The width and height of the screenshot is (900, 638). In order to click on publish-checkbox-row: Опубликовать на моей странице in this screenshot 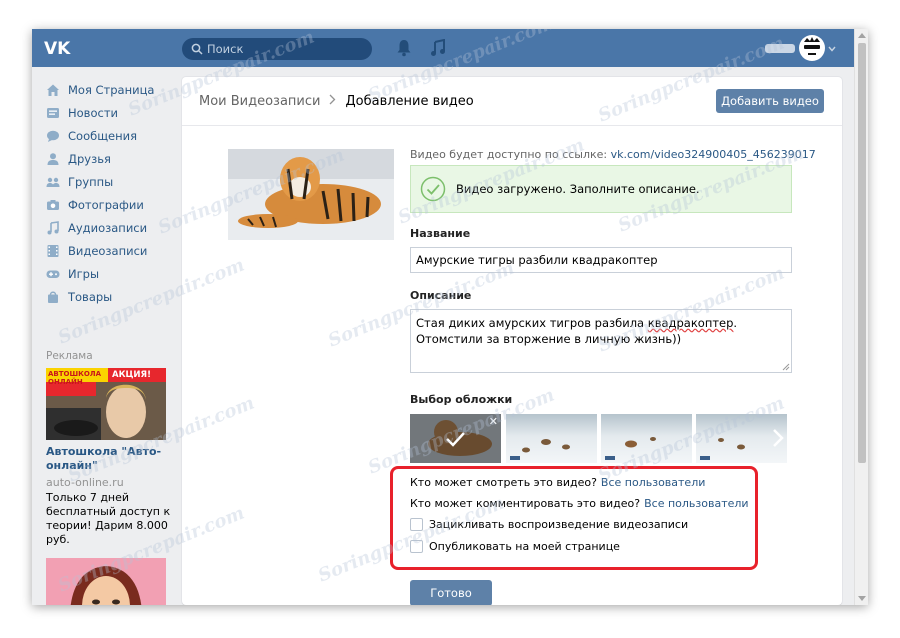, I will do `click(515, 546)`.